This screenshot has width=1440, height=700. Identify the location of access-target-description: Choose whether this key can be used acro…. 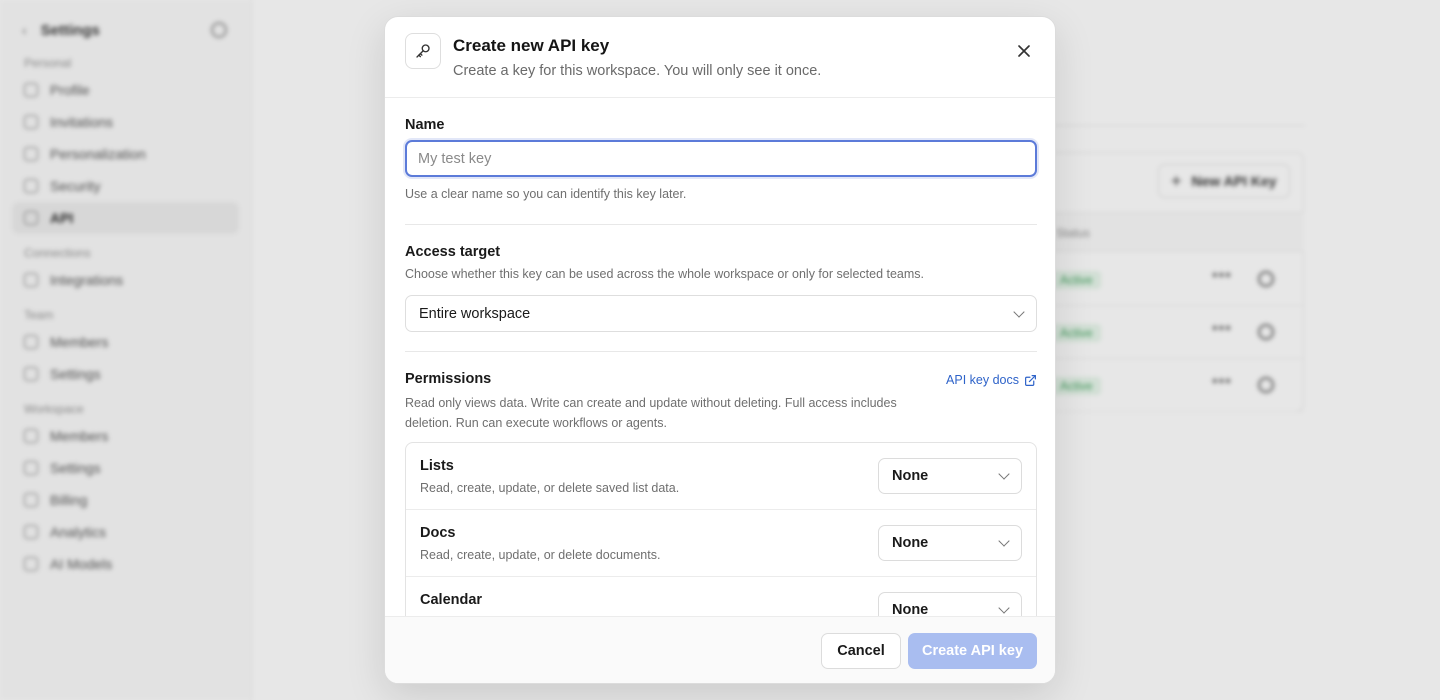
(665, 274).